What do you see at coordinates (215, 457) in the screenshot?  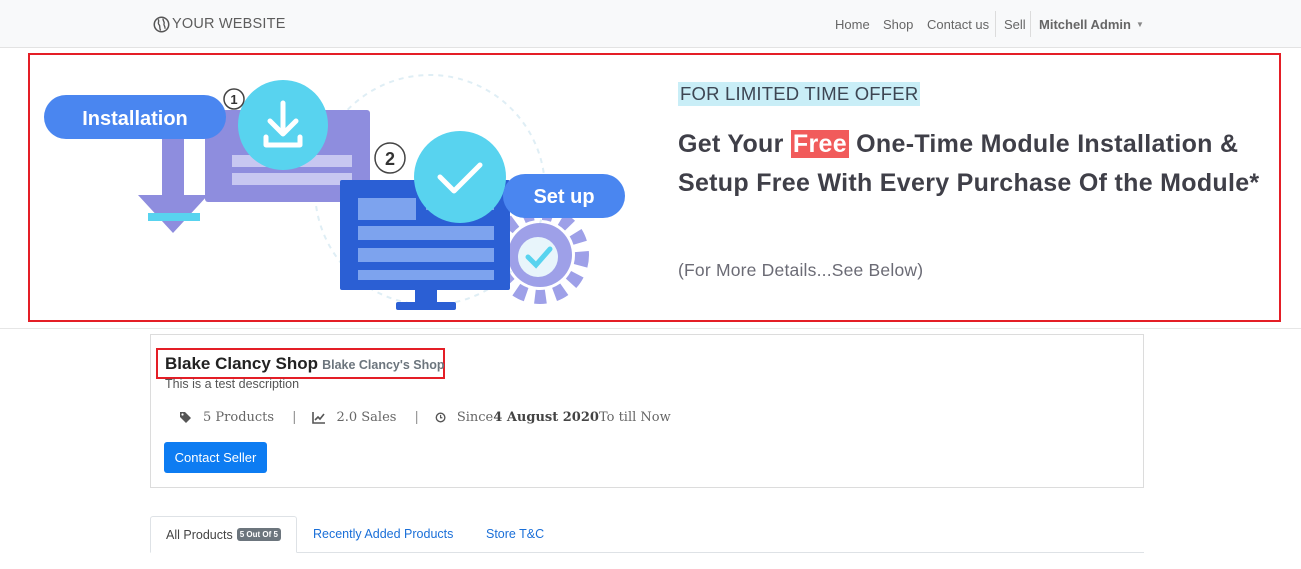 I see `contact-seller-button: Contact Seller` at bounding box center [215, 457].